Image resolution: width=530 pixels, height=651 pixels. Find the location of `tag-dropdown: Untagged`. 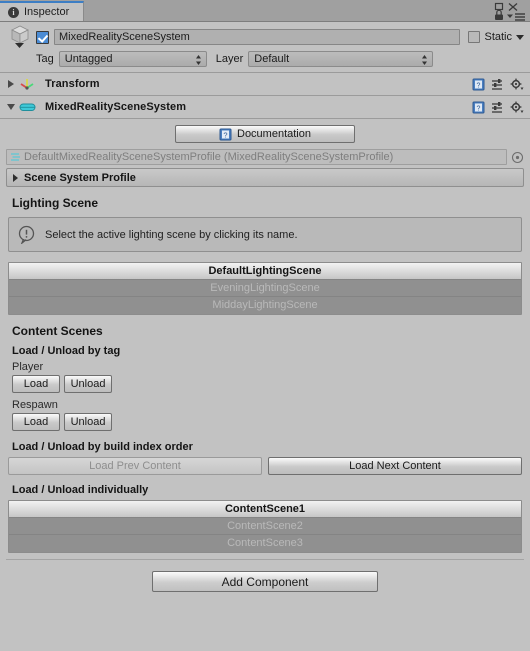

tag-dropdown: Untagged is located at coordinates (132, 59).